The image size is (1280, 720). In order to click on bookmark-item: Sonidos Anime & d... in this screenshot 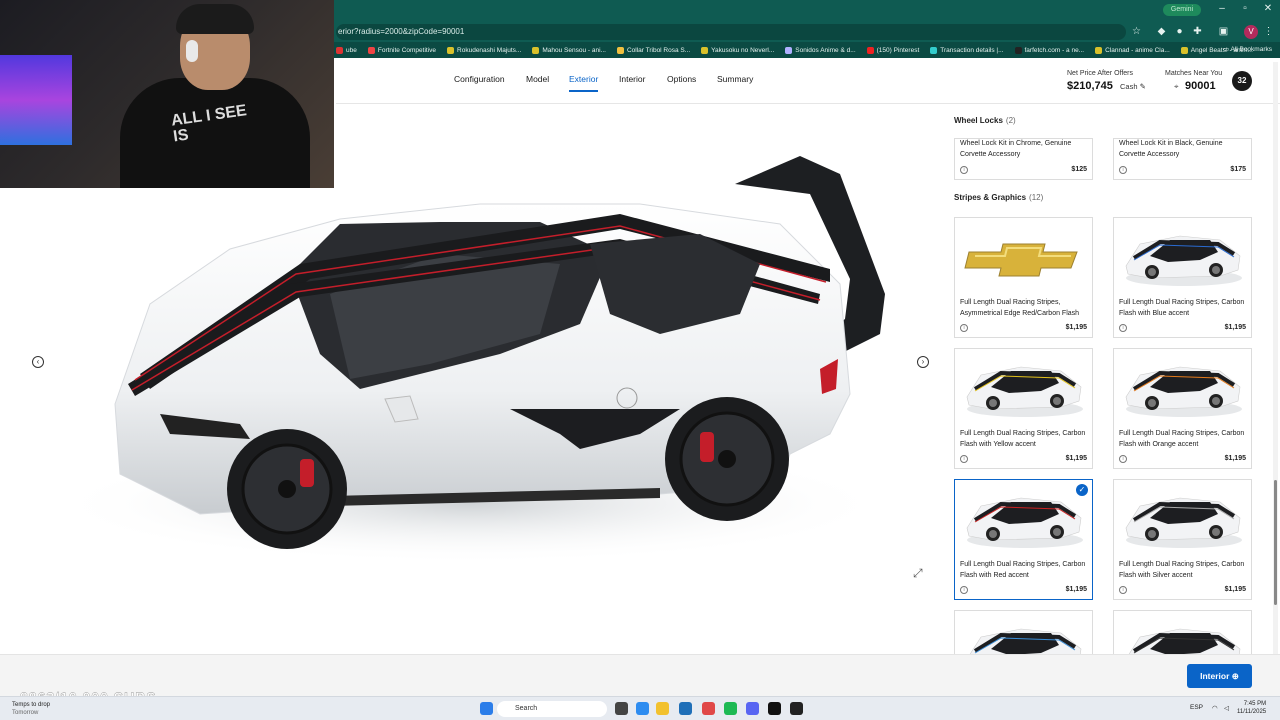, I will do `click(820, 50)`.